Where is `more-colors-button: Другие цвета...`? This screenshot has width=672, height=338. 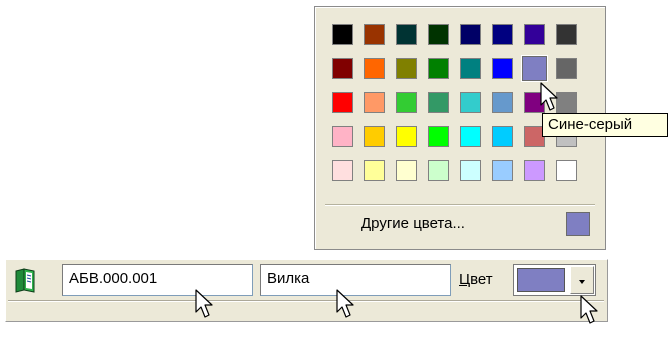 more-colors-button: Другие цвета... is located at coordinates (413, 223).